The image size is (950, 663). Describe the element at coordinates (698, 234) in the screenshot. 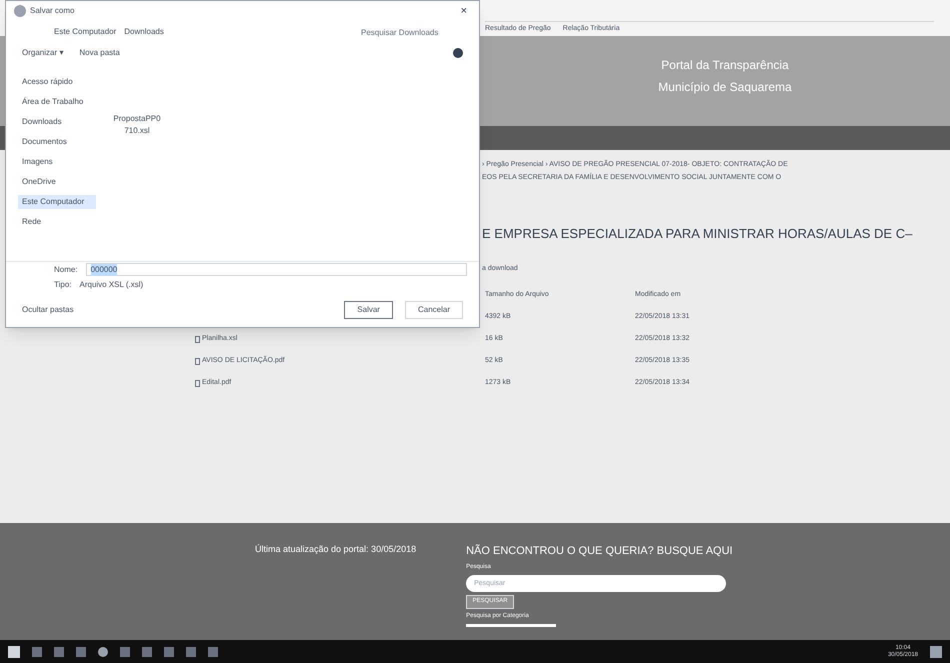

I see `page-title: E EMPRESA ESPECIALIZADA PARA MINISTRAR HORAS/AULAS DE C–` at that location.